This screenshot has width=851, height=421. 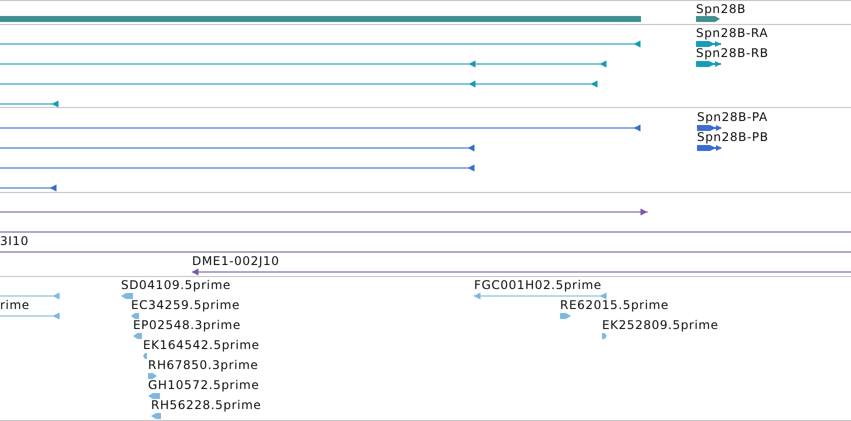 What do you see at coordinates (721, 9) in the screenshot?
I see `feature-label: Spn28B` at bounding box center [721, 9].